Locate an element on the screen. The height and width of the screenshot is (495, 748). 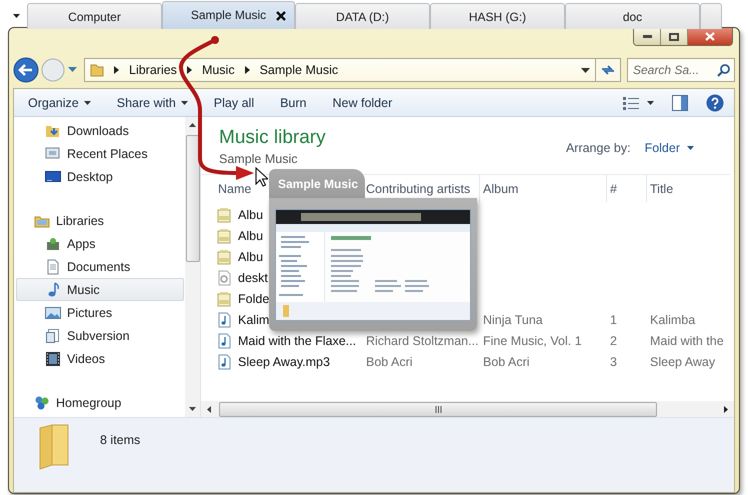
column-header: Contributing artists is located at coordinates (418, 189).